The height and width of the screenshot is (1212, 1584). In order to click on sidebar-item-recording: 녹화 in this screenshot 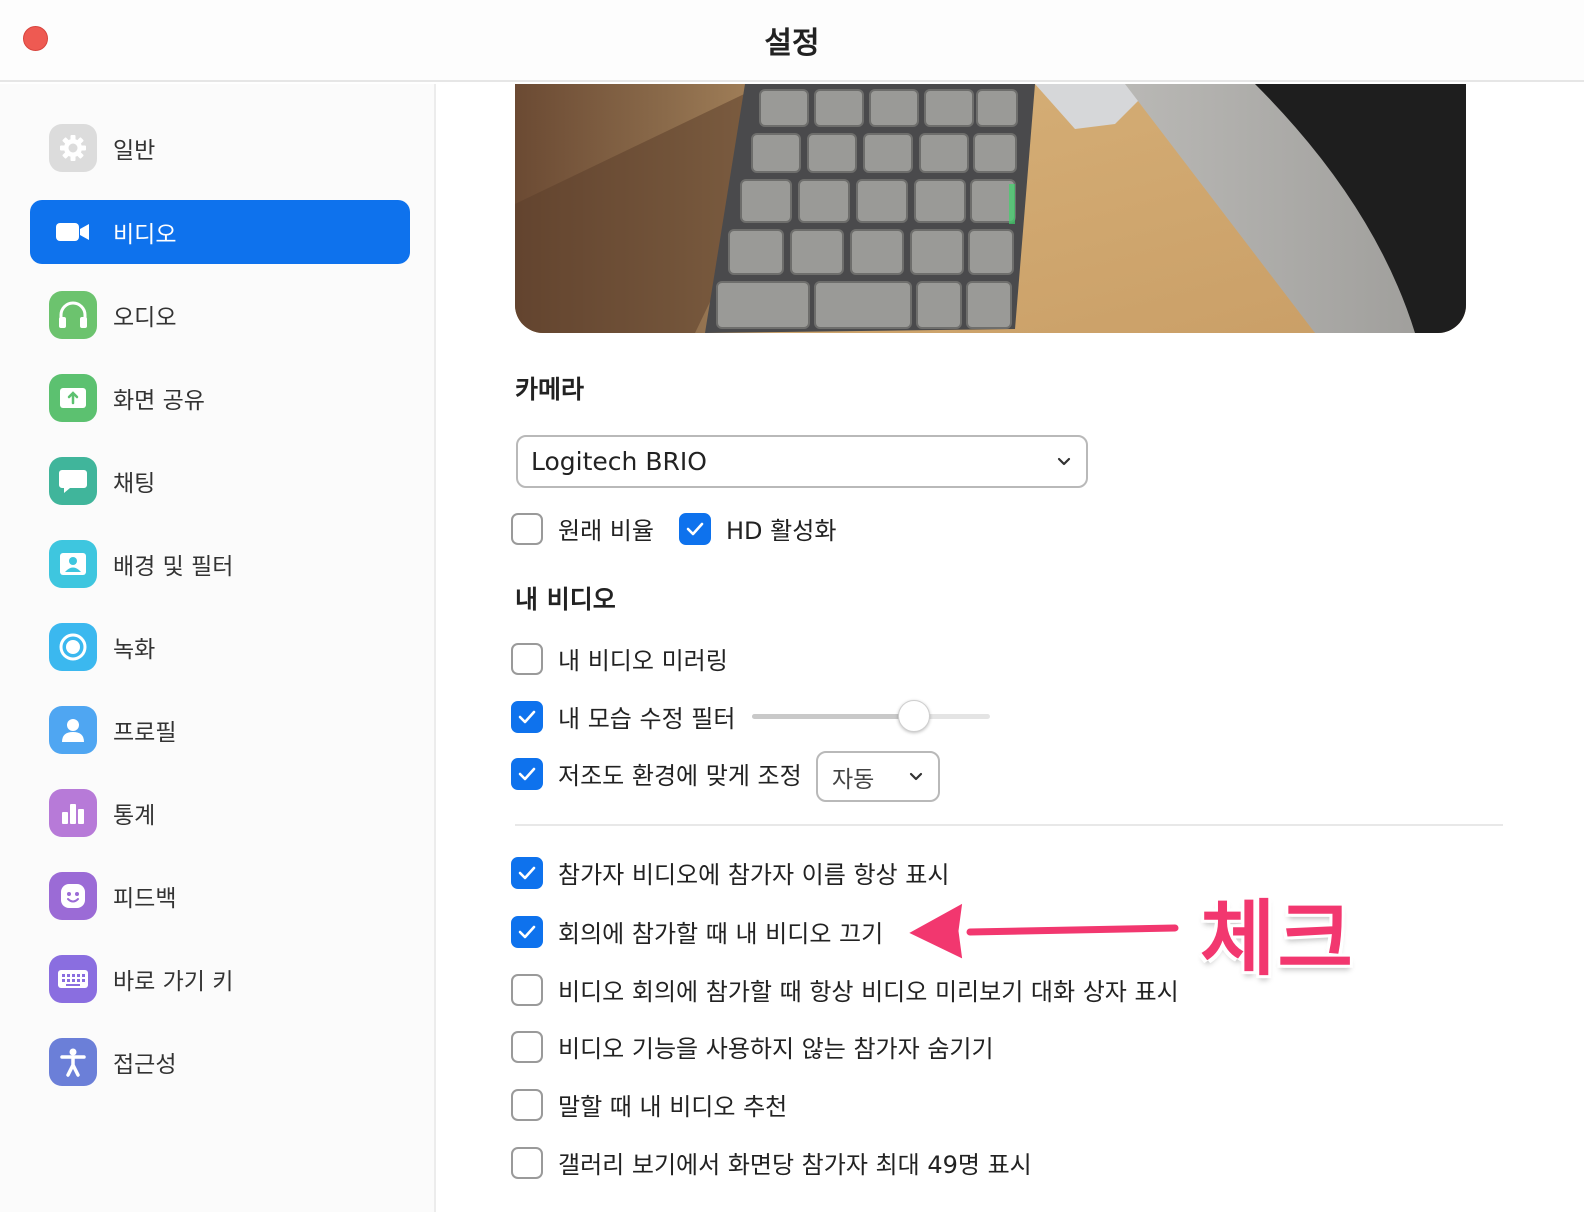, I will do `click(220, 647)`.